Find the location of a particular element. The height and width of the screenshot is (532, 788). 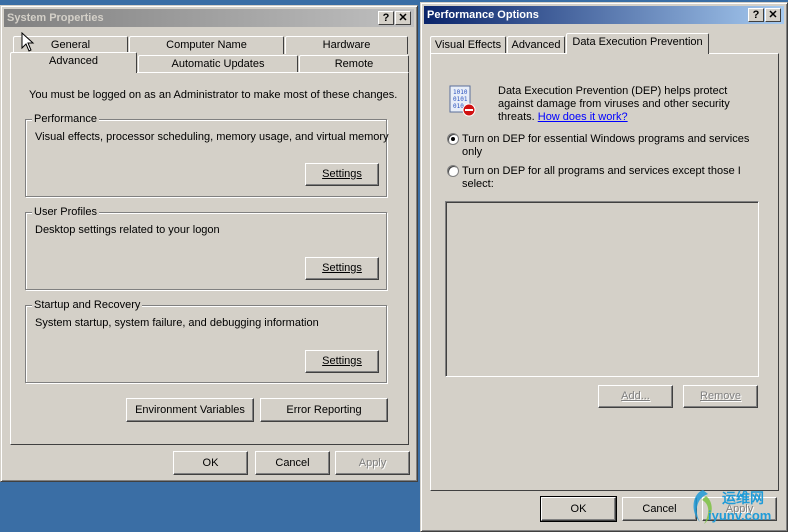

remove-button: Remove is located at coordinates (720, 396).